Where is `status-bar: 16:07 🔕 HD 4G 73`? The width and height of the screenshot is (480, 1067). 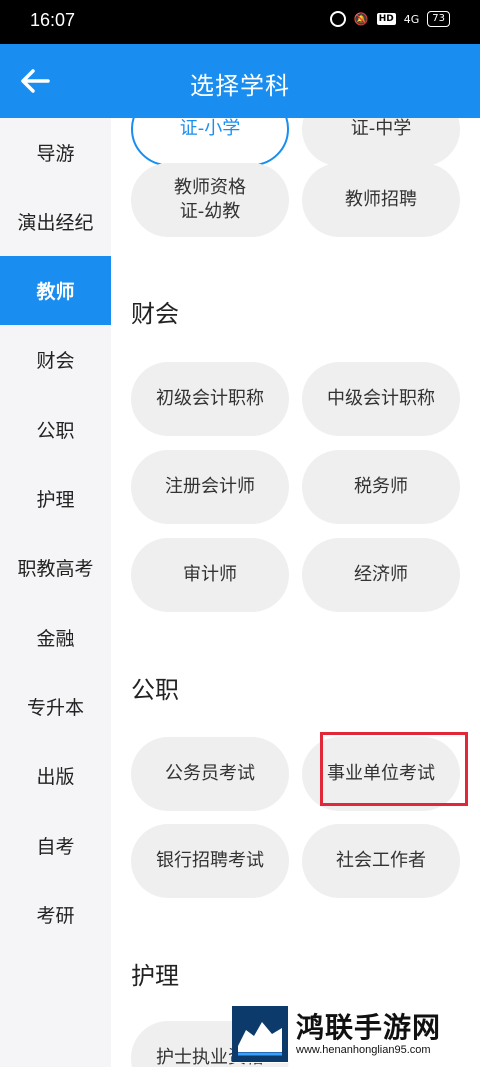 status-bar: 16:07 🔕 HD 4G 73 is located at coordinates (240, 22).